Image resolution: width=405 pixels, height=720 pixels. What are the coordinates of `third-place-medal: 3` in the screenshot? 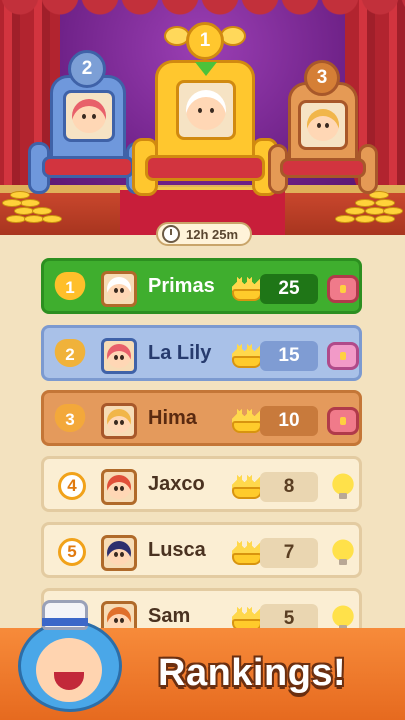 It's located at (322, 78).